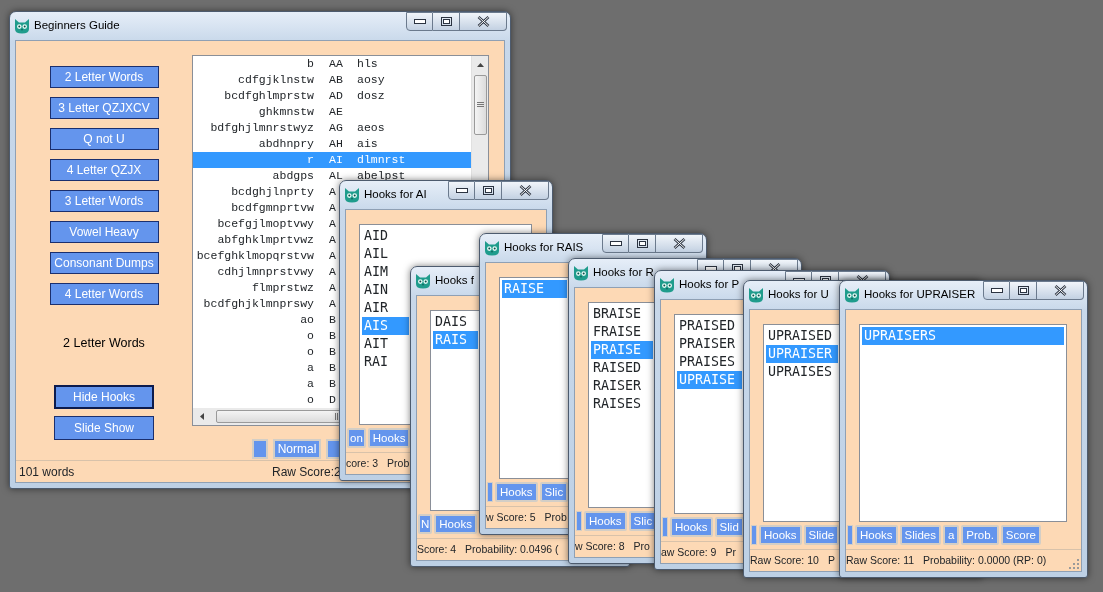 Image resolution: width=1103 pixels, height=592 pixels. What do you see at coordinates (802, 336) in the screenshot?
I see `list-item: UPRAISED` at bounding box center [802, 336].